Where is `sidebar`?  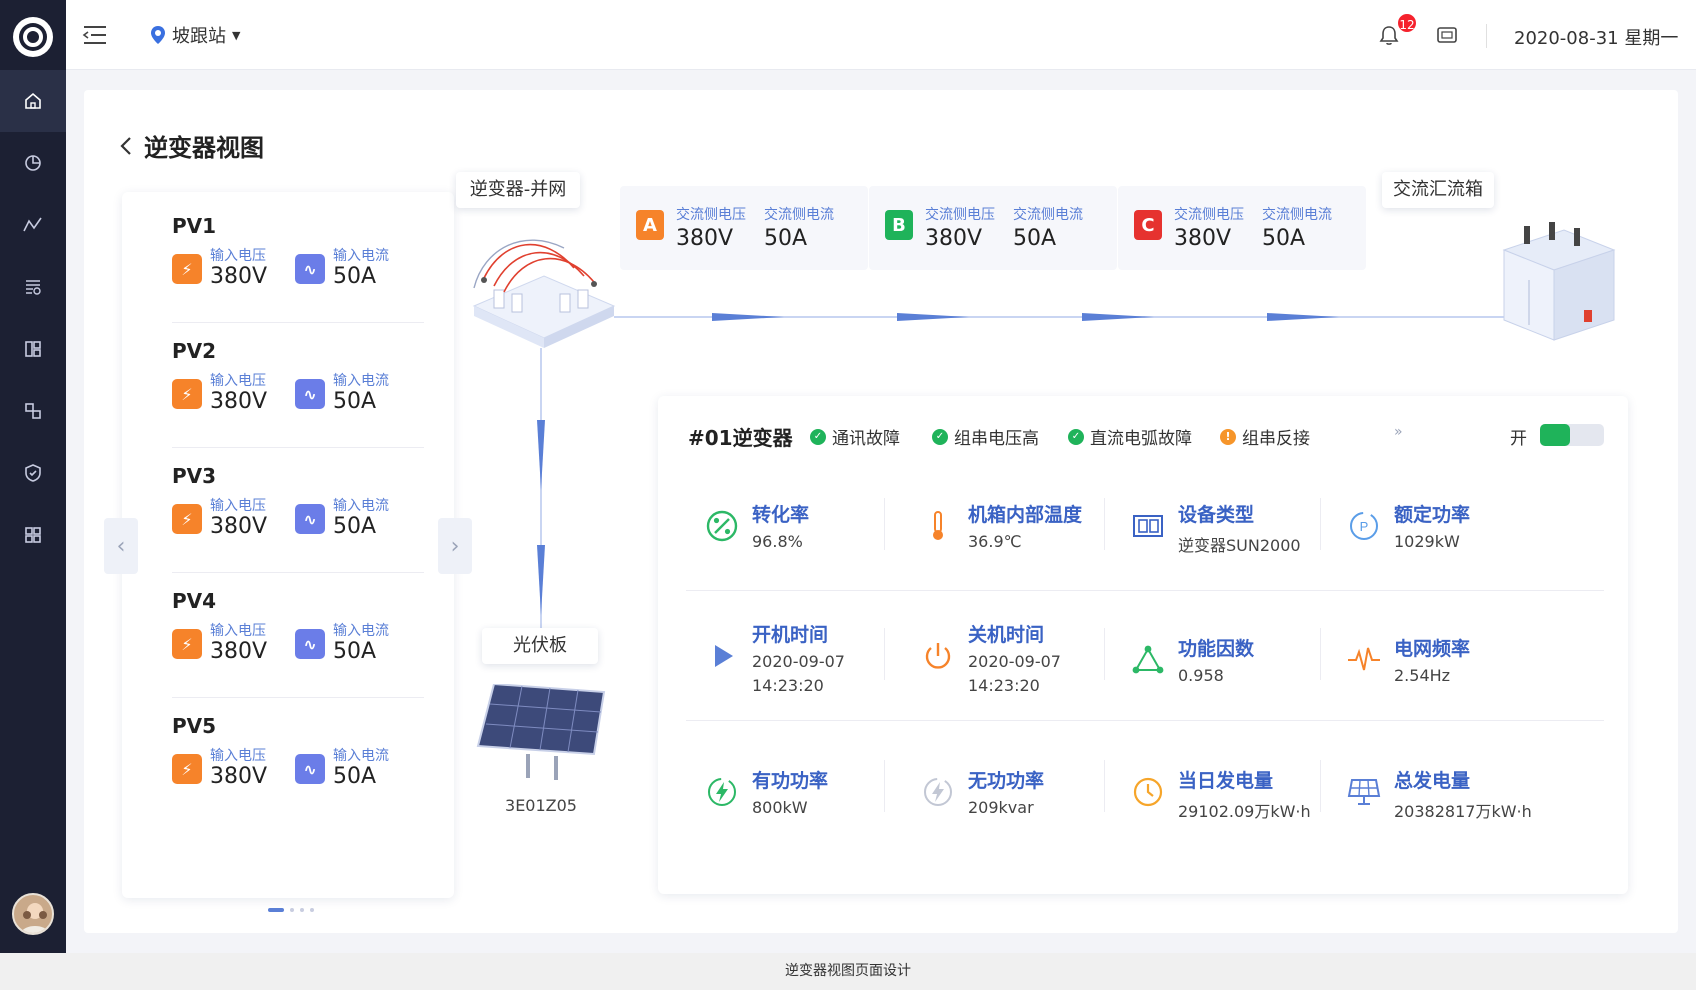
sidebar is located at coordinates (33, 476).